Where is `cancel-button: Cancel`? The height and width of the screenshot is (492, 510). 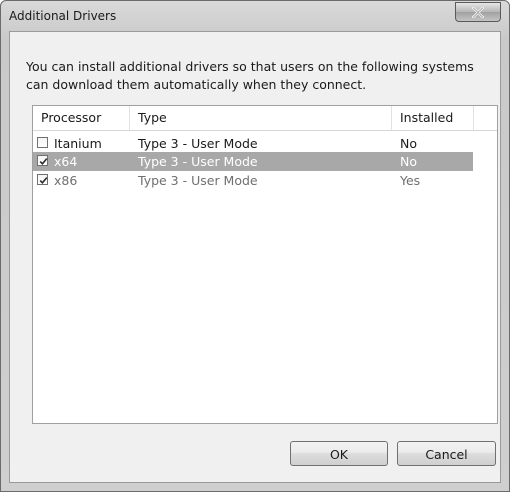 cancel-button: Cancel is located at coordinates (446, 453).